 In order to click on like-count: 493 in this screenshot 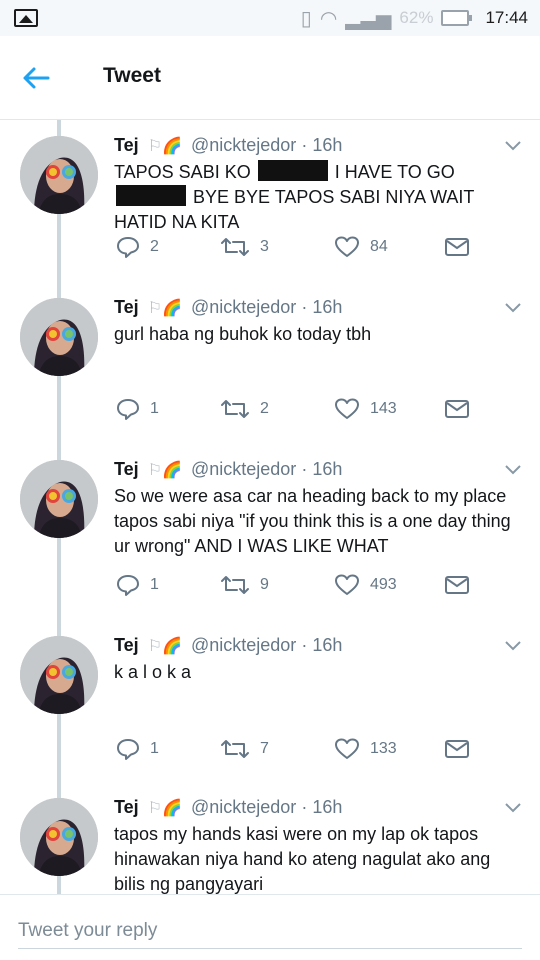, I will do `click(383, 584)`.